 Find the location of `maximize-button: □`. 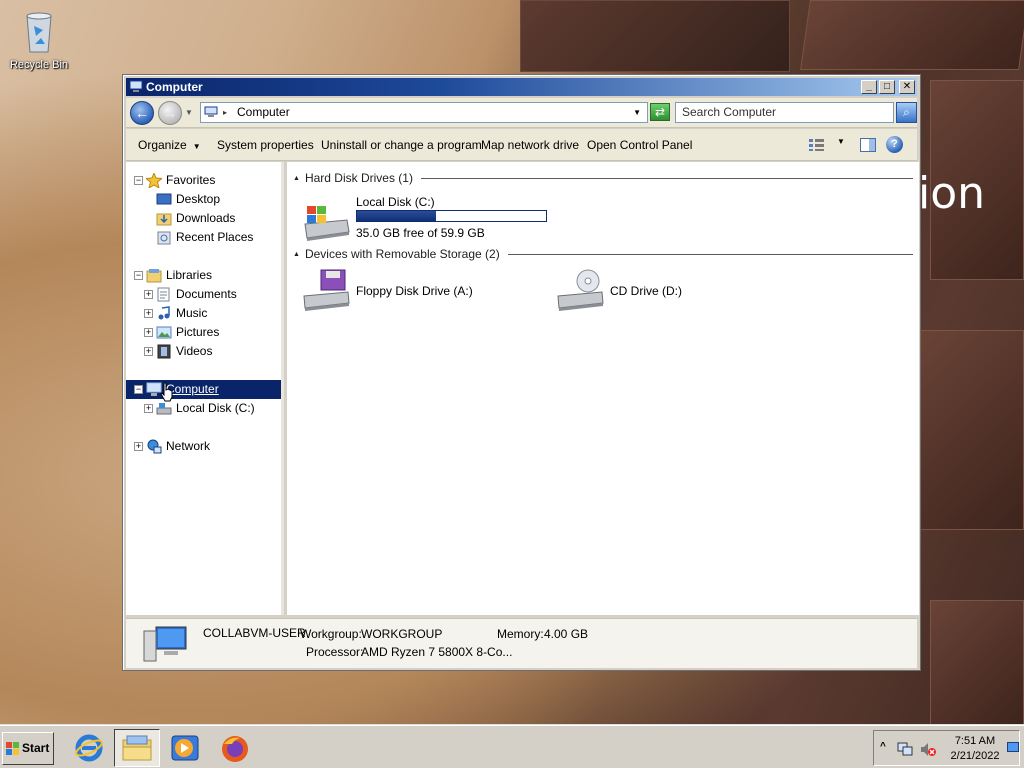

maximize-button: □ is located at coordinates (887, 87).